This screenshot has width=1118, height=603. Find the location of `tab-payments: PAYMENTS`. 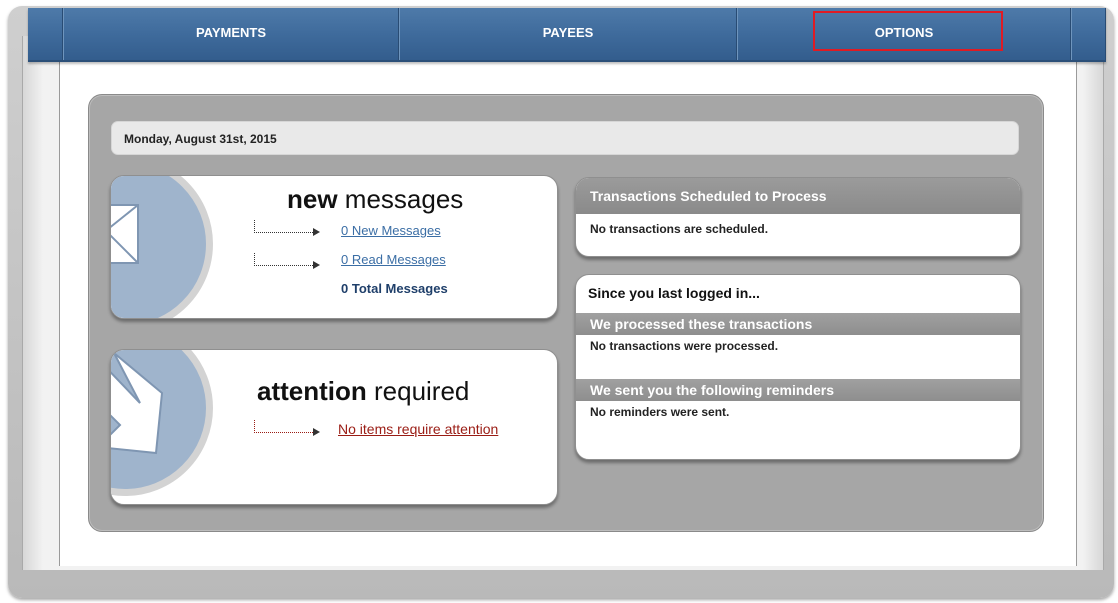

tab-payments: PAYMENTS is located at coordinates (231, 34).